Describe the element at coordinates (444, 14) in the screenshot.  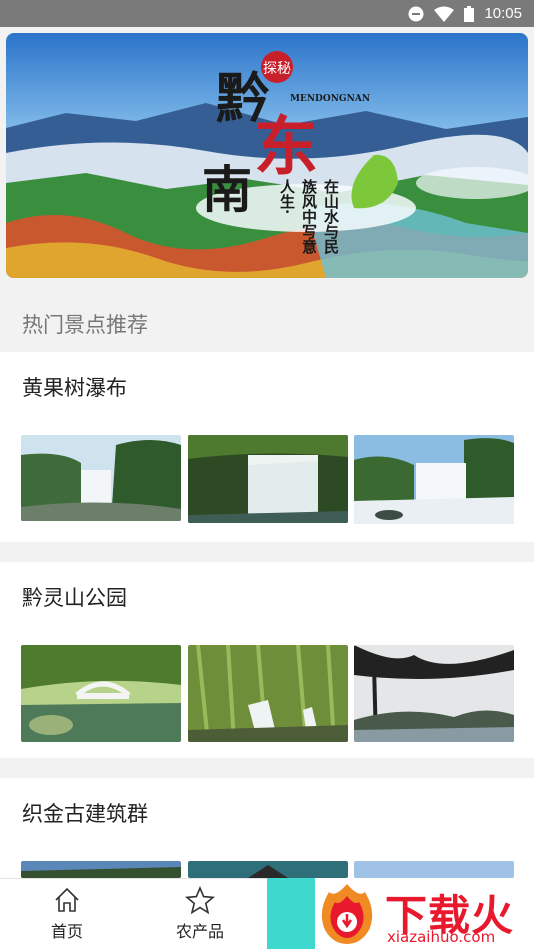
I see `wifi-icon` at that location.